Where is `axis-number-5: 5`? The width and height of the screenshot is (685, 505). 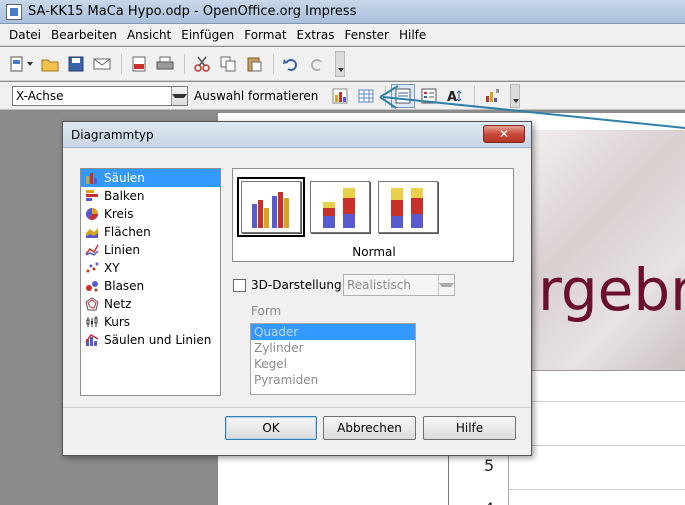
axis-number-5: 5 is located at coordinates (489, 465).